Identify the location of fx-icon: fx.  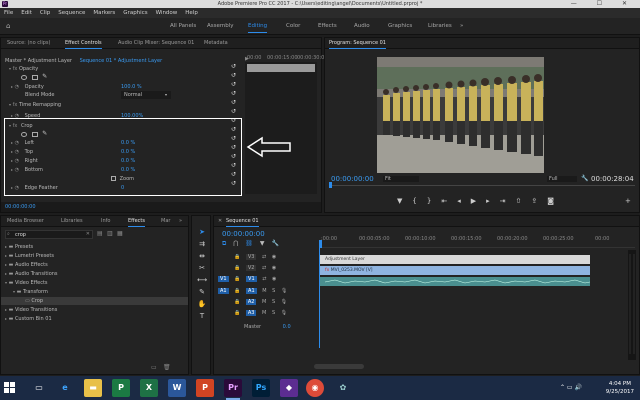
(15, 69).